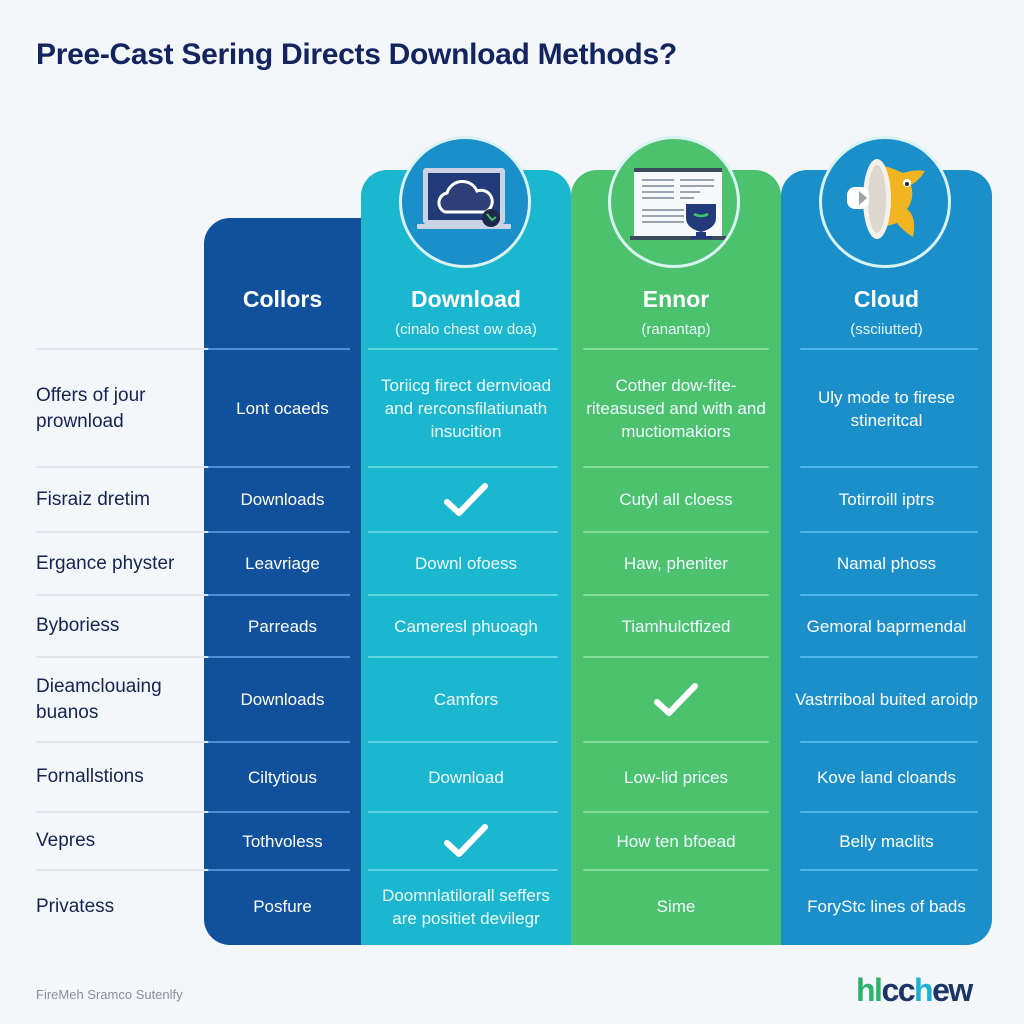 The width and height of the screenshot is (1024, 1024). I want to click on row-label: Byboriess, so click(78, 625).